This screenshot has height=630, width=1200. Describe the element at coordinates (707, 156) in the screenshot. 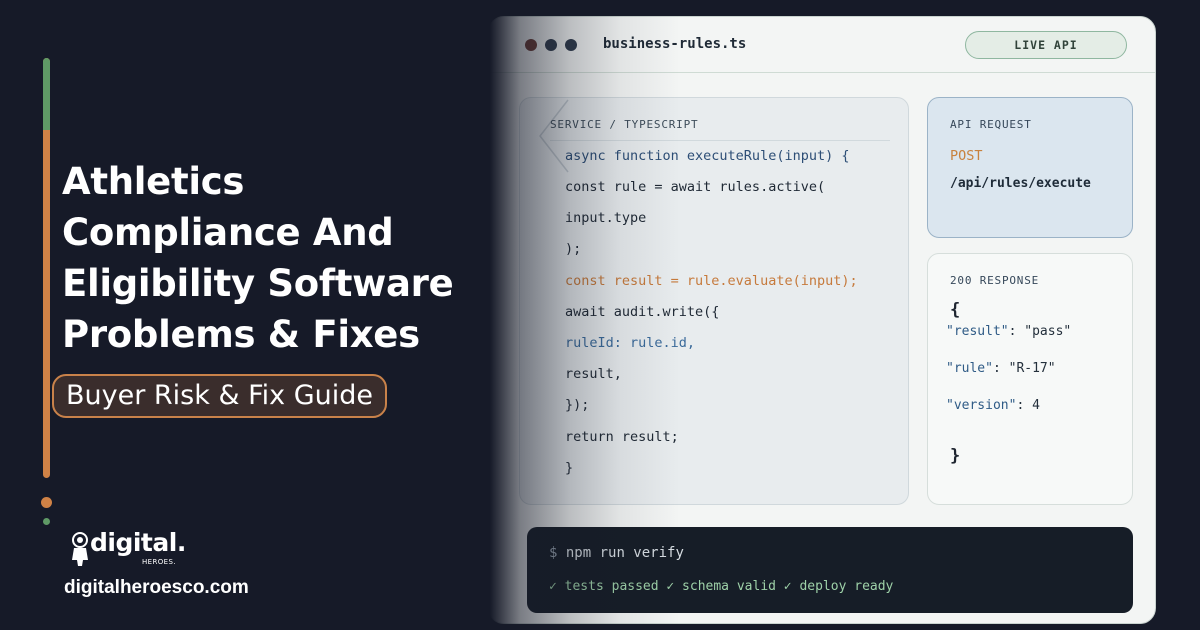

I see `code-line: async function executeRule(input) {` at that location.